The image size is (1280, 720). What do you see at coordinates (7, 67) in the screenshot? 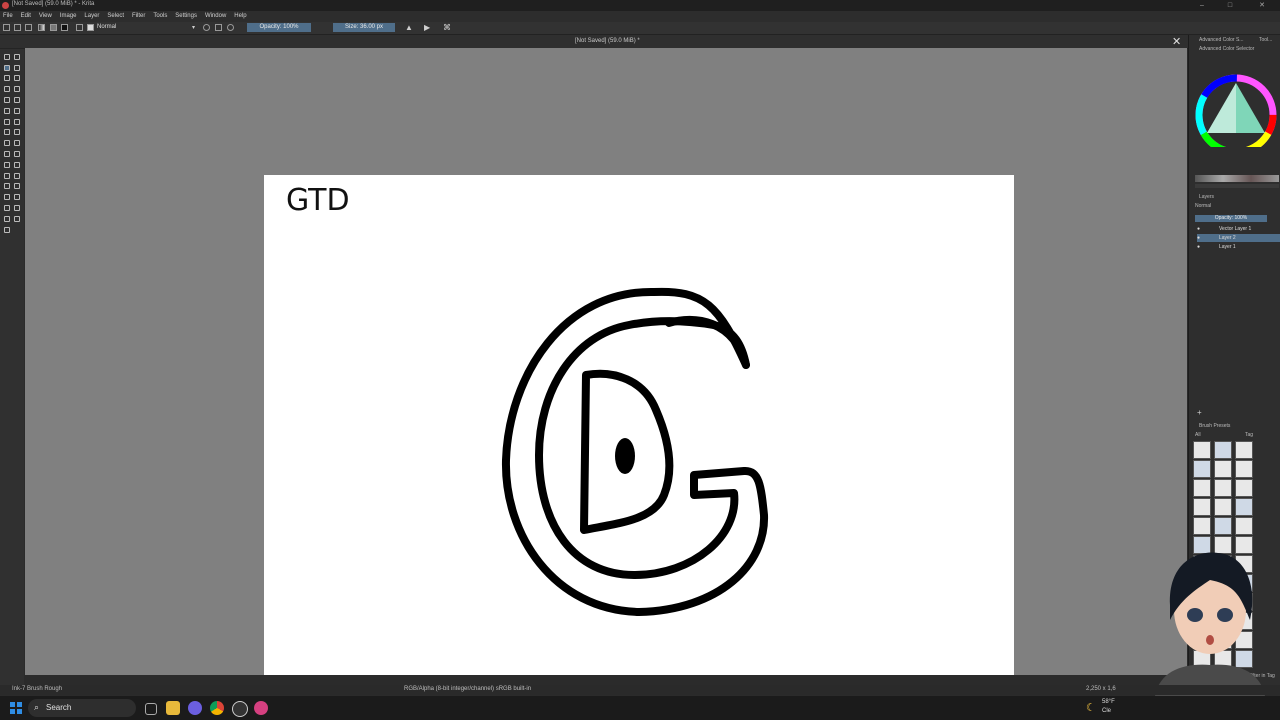
I see `freehand-brush-tool-icon` at bounding box center [7, 67].